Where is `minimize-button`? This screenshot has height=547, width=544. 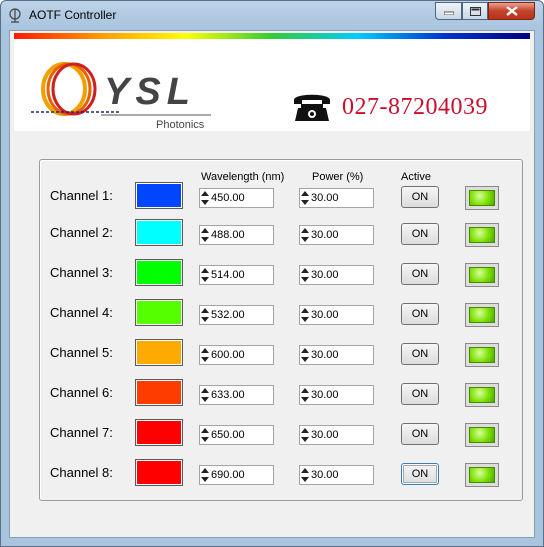
minimize-button is located at coordinates (448, 11).